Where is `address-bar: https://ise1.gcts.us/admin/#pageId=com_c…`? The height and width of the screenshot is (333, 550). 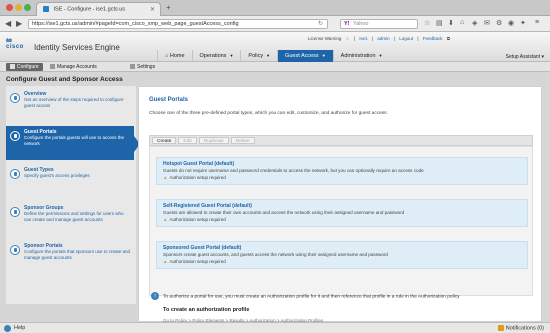
address-bar: https://ise1.gcts.us/admin/#pageId=com_c… is located at coordinates (178, 24).